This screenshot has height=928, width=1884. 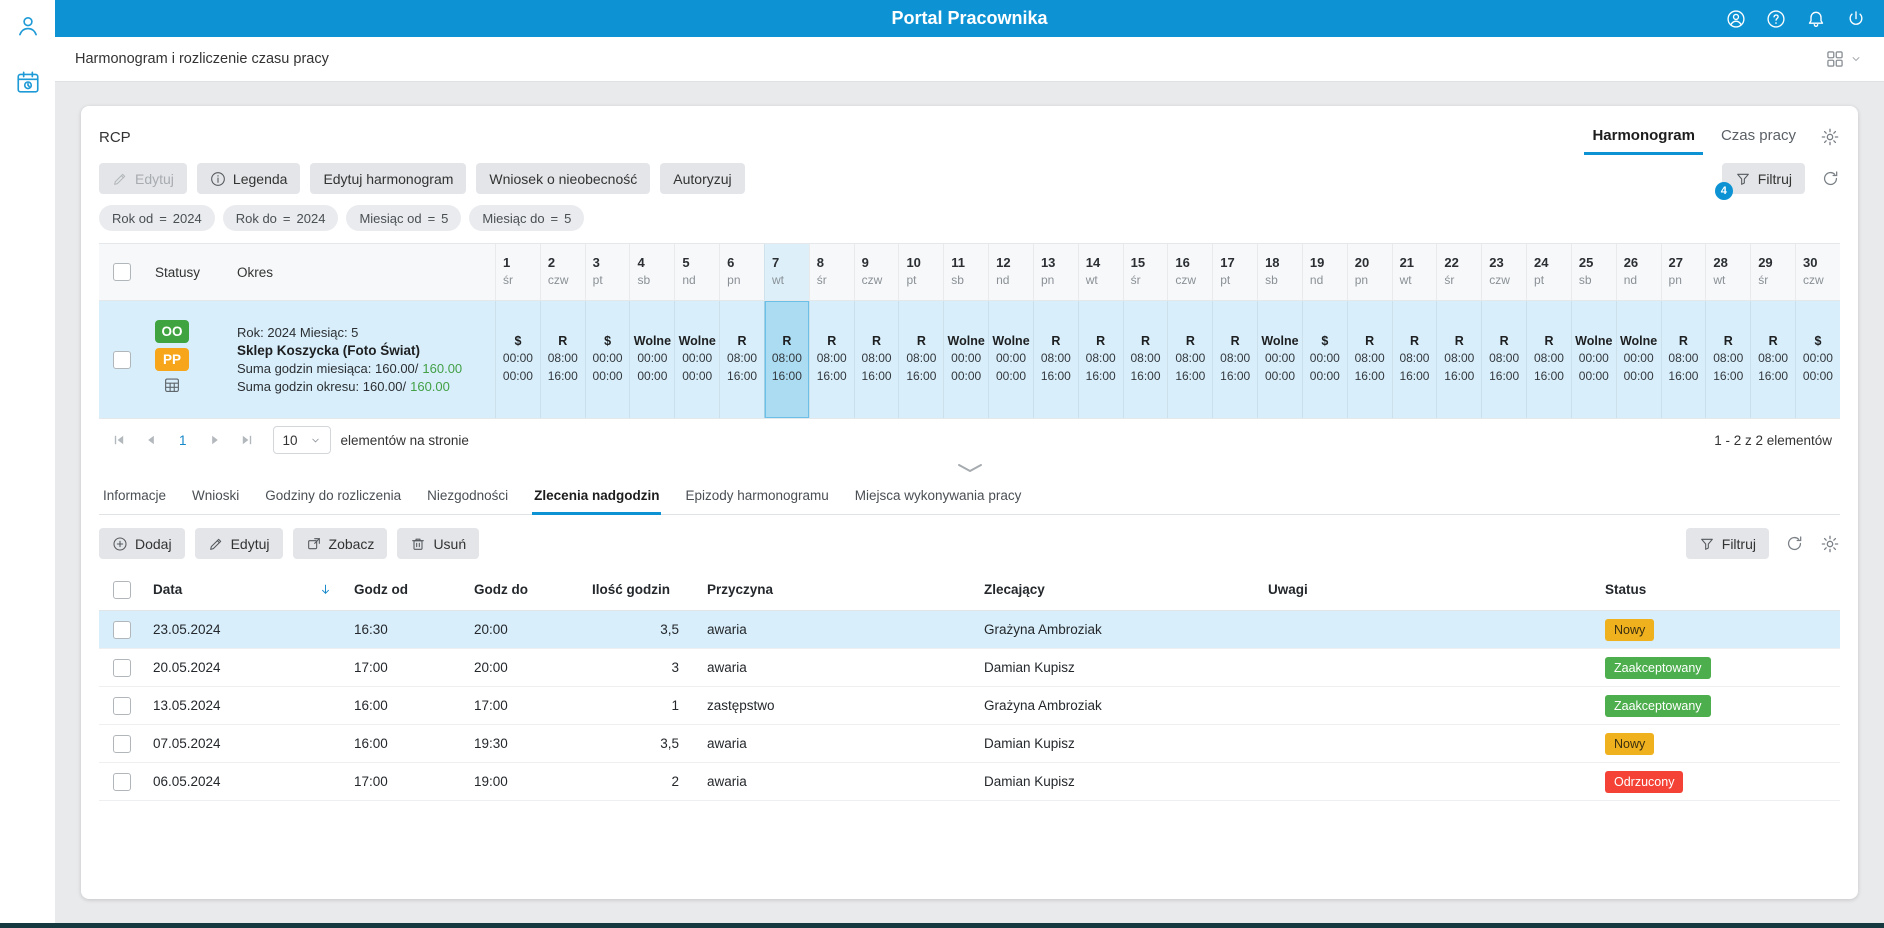 I want to click on column-header-reason: Przyczyna, so click(x=837, y=589).